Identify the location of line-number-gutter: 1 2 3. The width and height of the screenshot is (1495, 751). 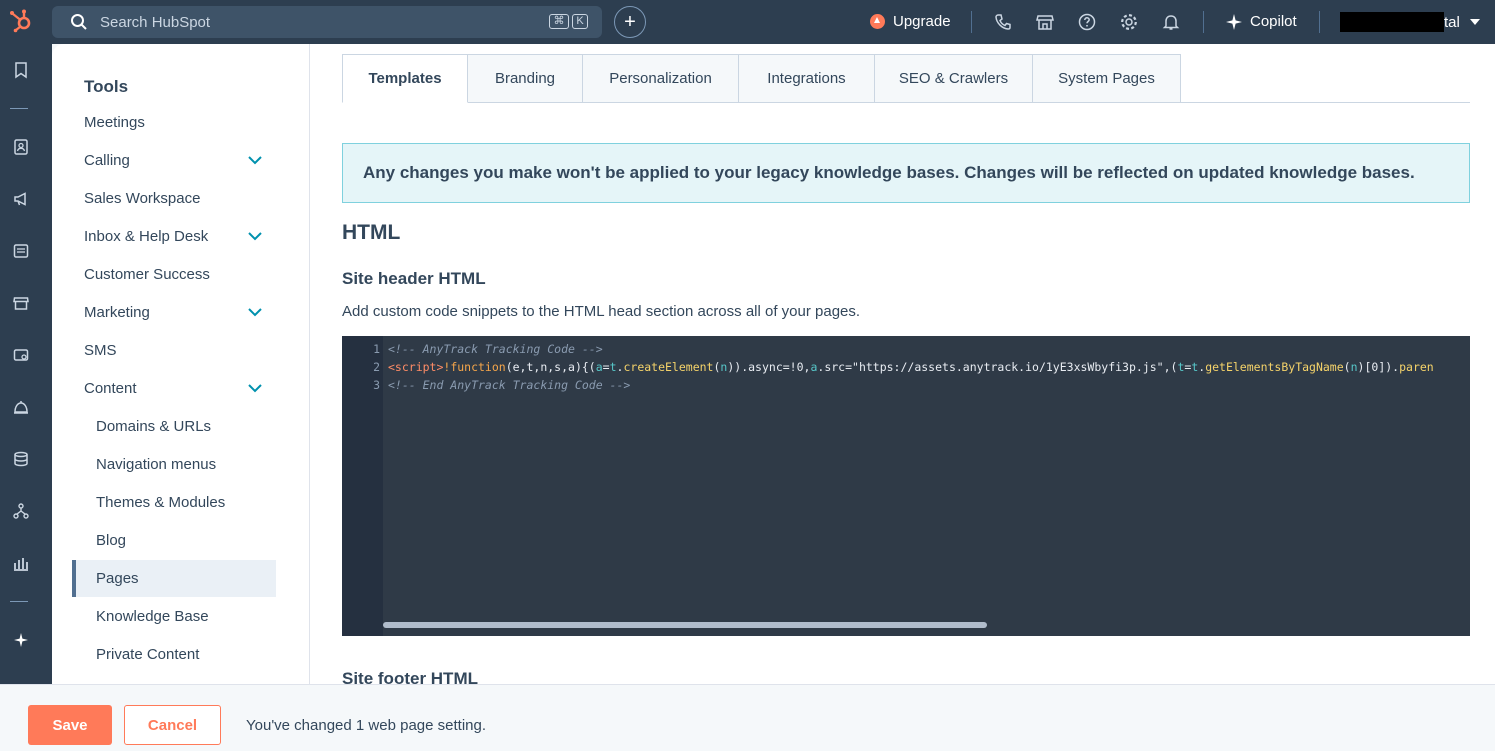
(362, 486).